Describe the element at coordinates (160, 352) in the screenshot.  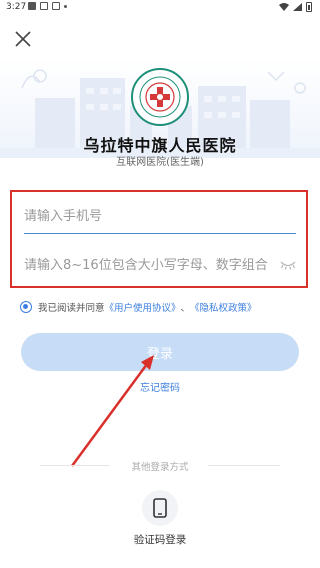
I see `login-button: 登录` at that location.